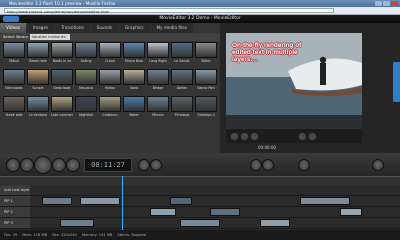  Describe the element at coordinates (134, 61) in the screenshot. I see `thumbnail-label: Pouco Blue` at that location.